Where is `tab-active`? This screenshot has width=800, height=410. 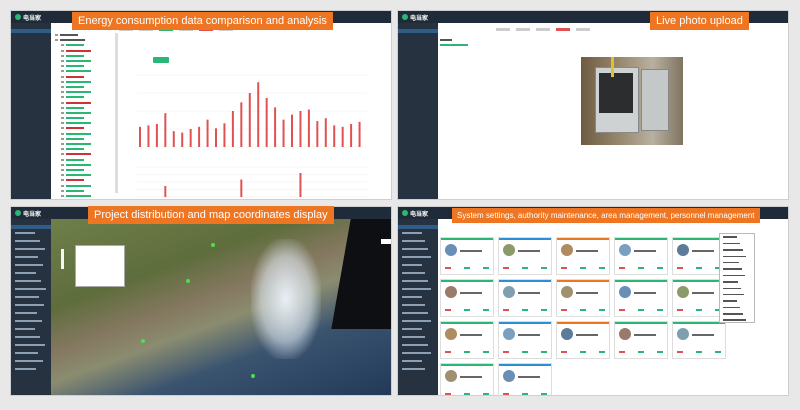
tab-active is located at coordinates (563, 29).